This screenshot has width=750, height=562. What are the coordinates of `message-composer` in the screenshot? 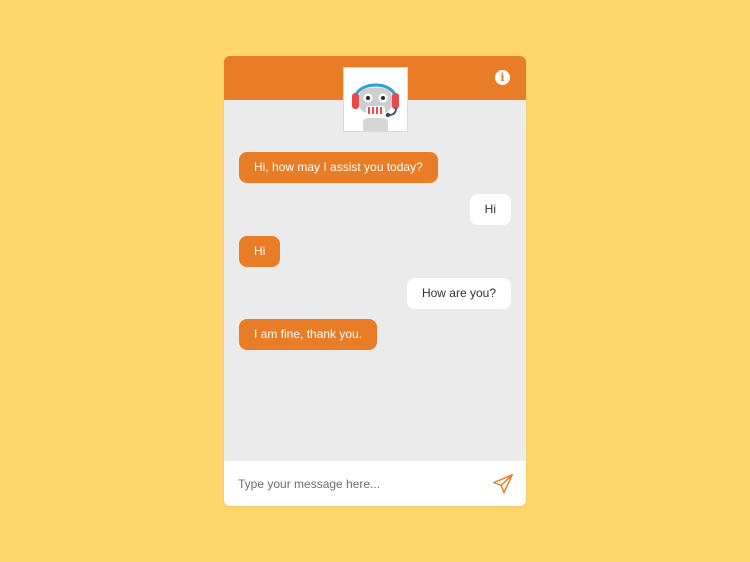 It's located at (375, 483).